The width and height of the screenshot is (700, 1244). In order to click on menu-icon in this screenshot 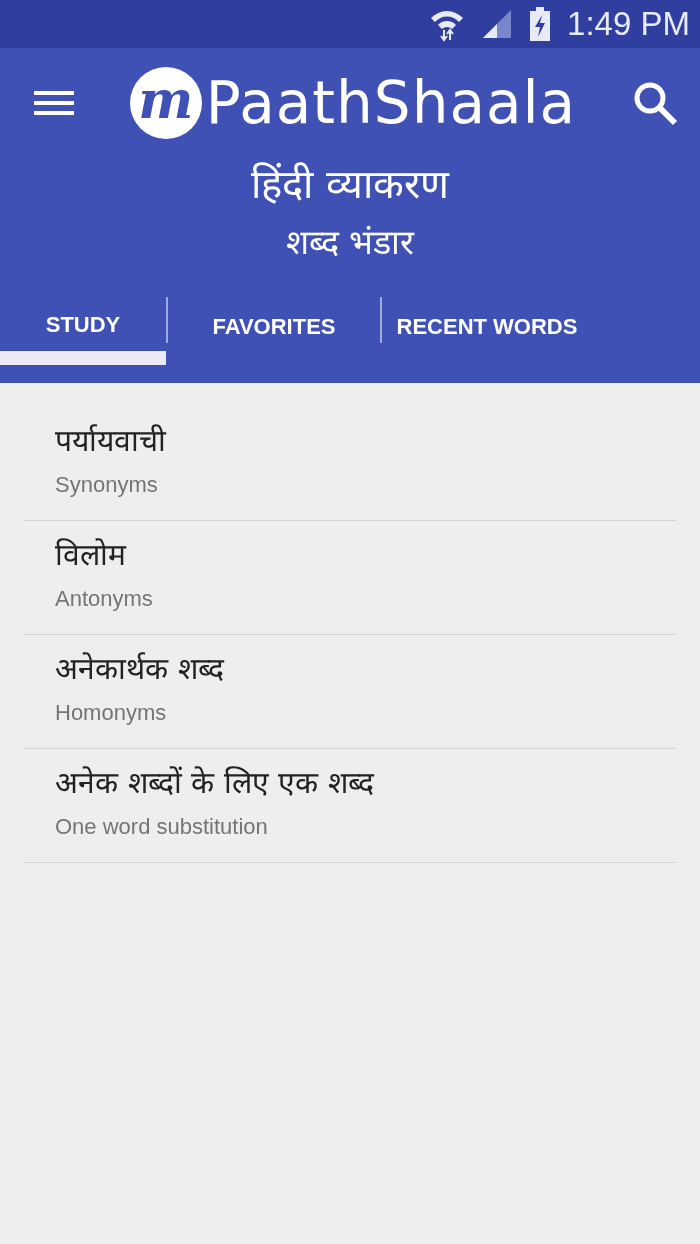, I will do `click(54, 103)`.